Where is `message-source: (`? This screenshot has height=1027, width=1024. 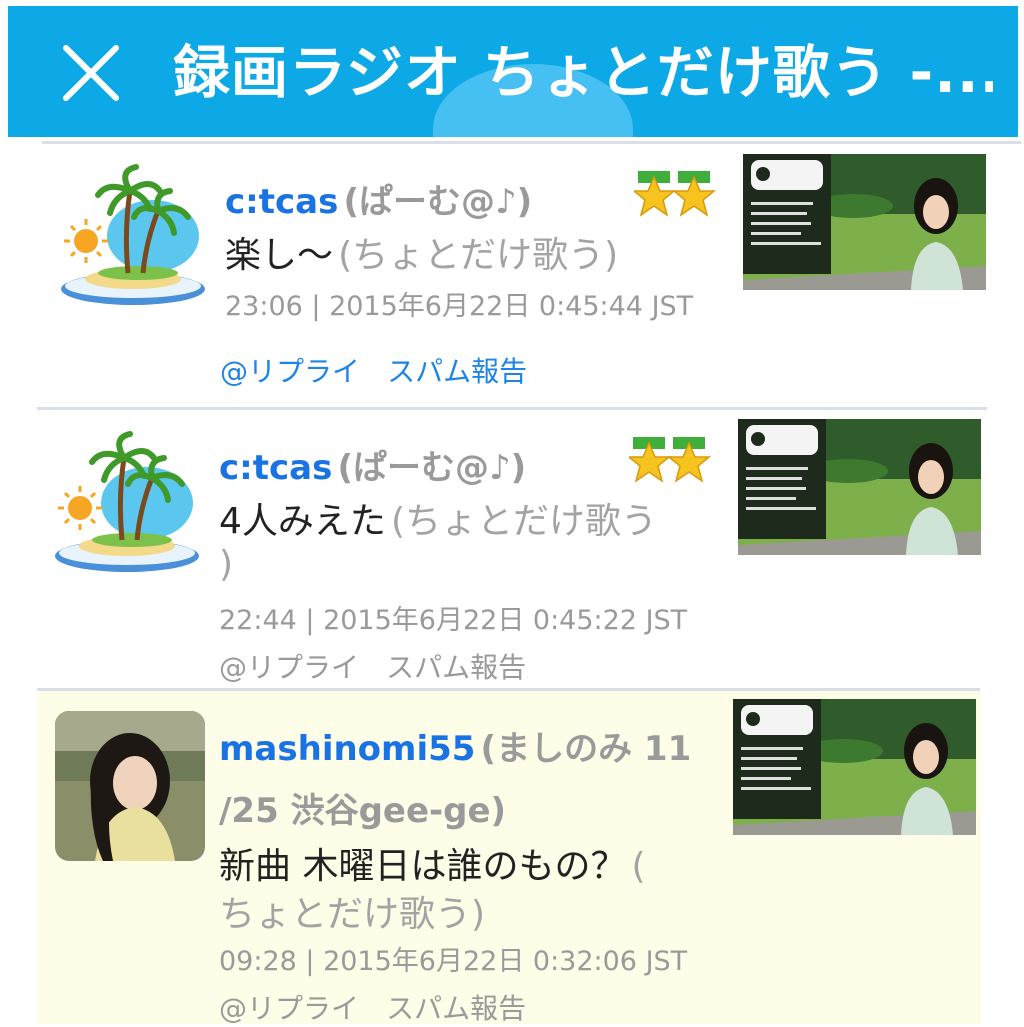 message-source: ( is located at coordinates (638, 866).